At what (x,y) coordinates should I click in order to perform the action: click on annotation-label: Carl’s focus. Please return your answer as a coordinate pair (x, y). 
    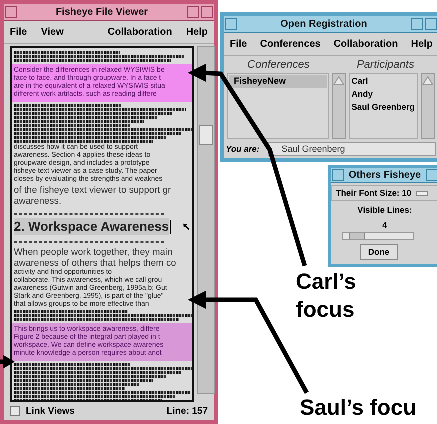
    Looking at the image, I should click on (327, 296).